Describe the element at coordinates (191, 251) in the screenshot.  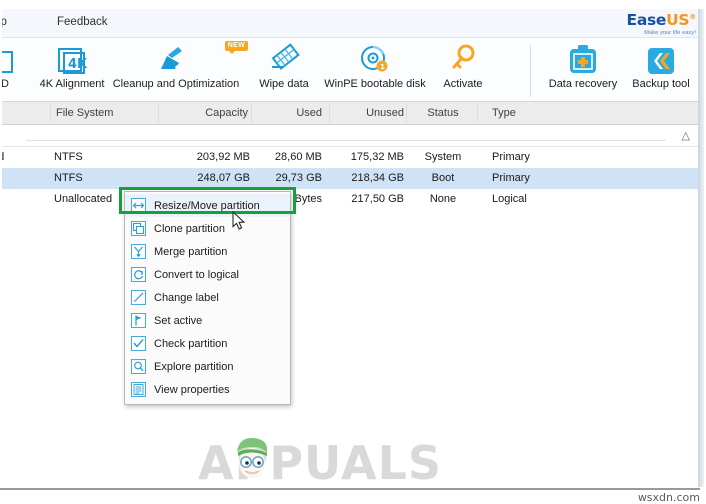
I see `context-menu-label: Merge partition` at that location.